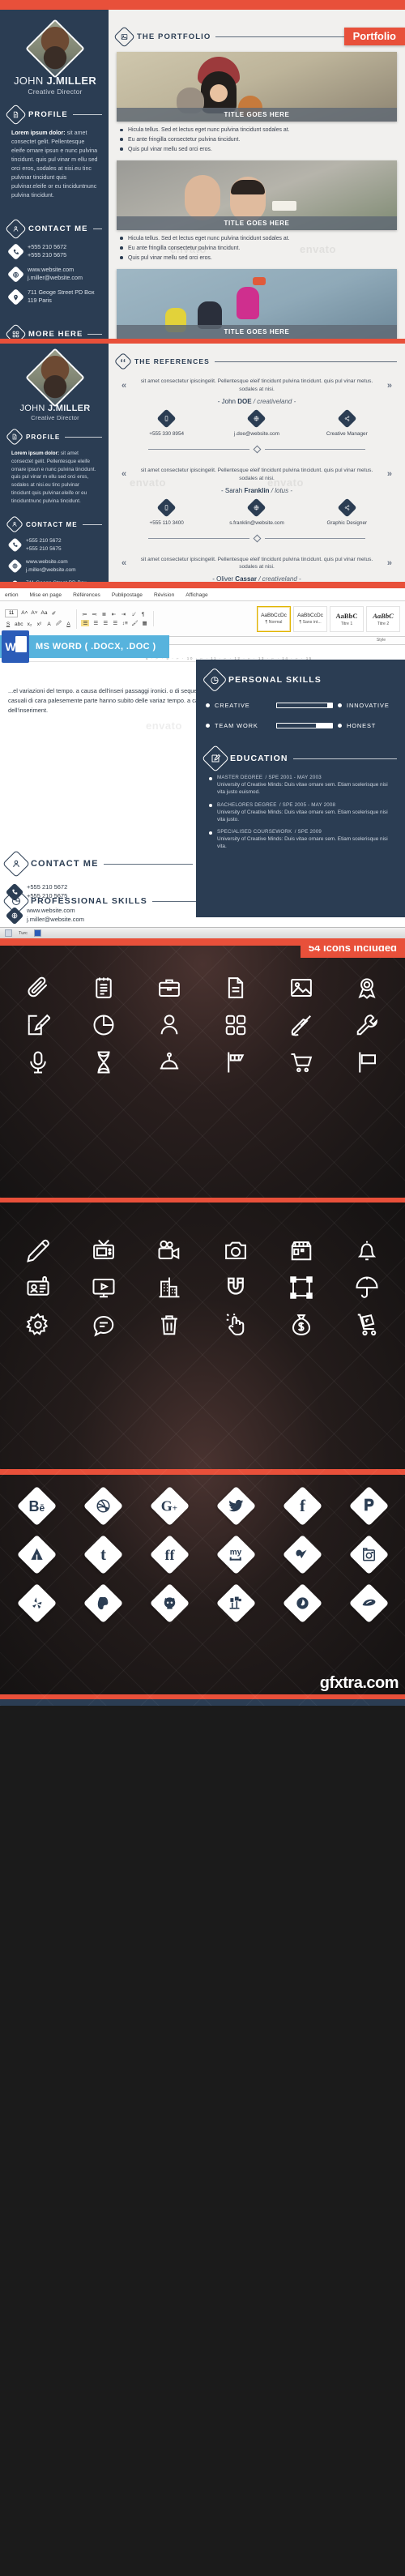  I want to click on flag-icon, so click(367, 1062).